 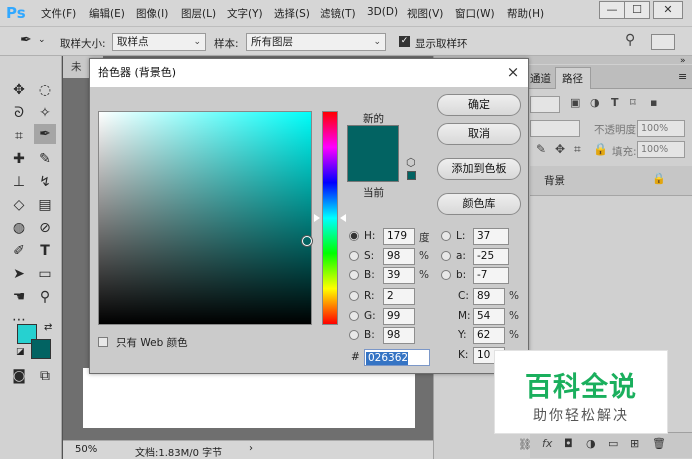 I want to click on menu-window: 窗口(W), so click(x=475, y=13).